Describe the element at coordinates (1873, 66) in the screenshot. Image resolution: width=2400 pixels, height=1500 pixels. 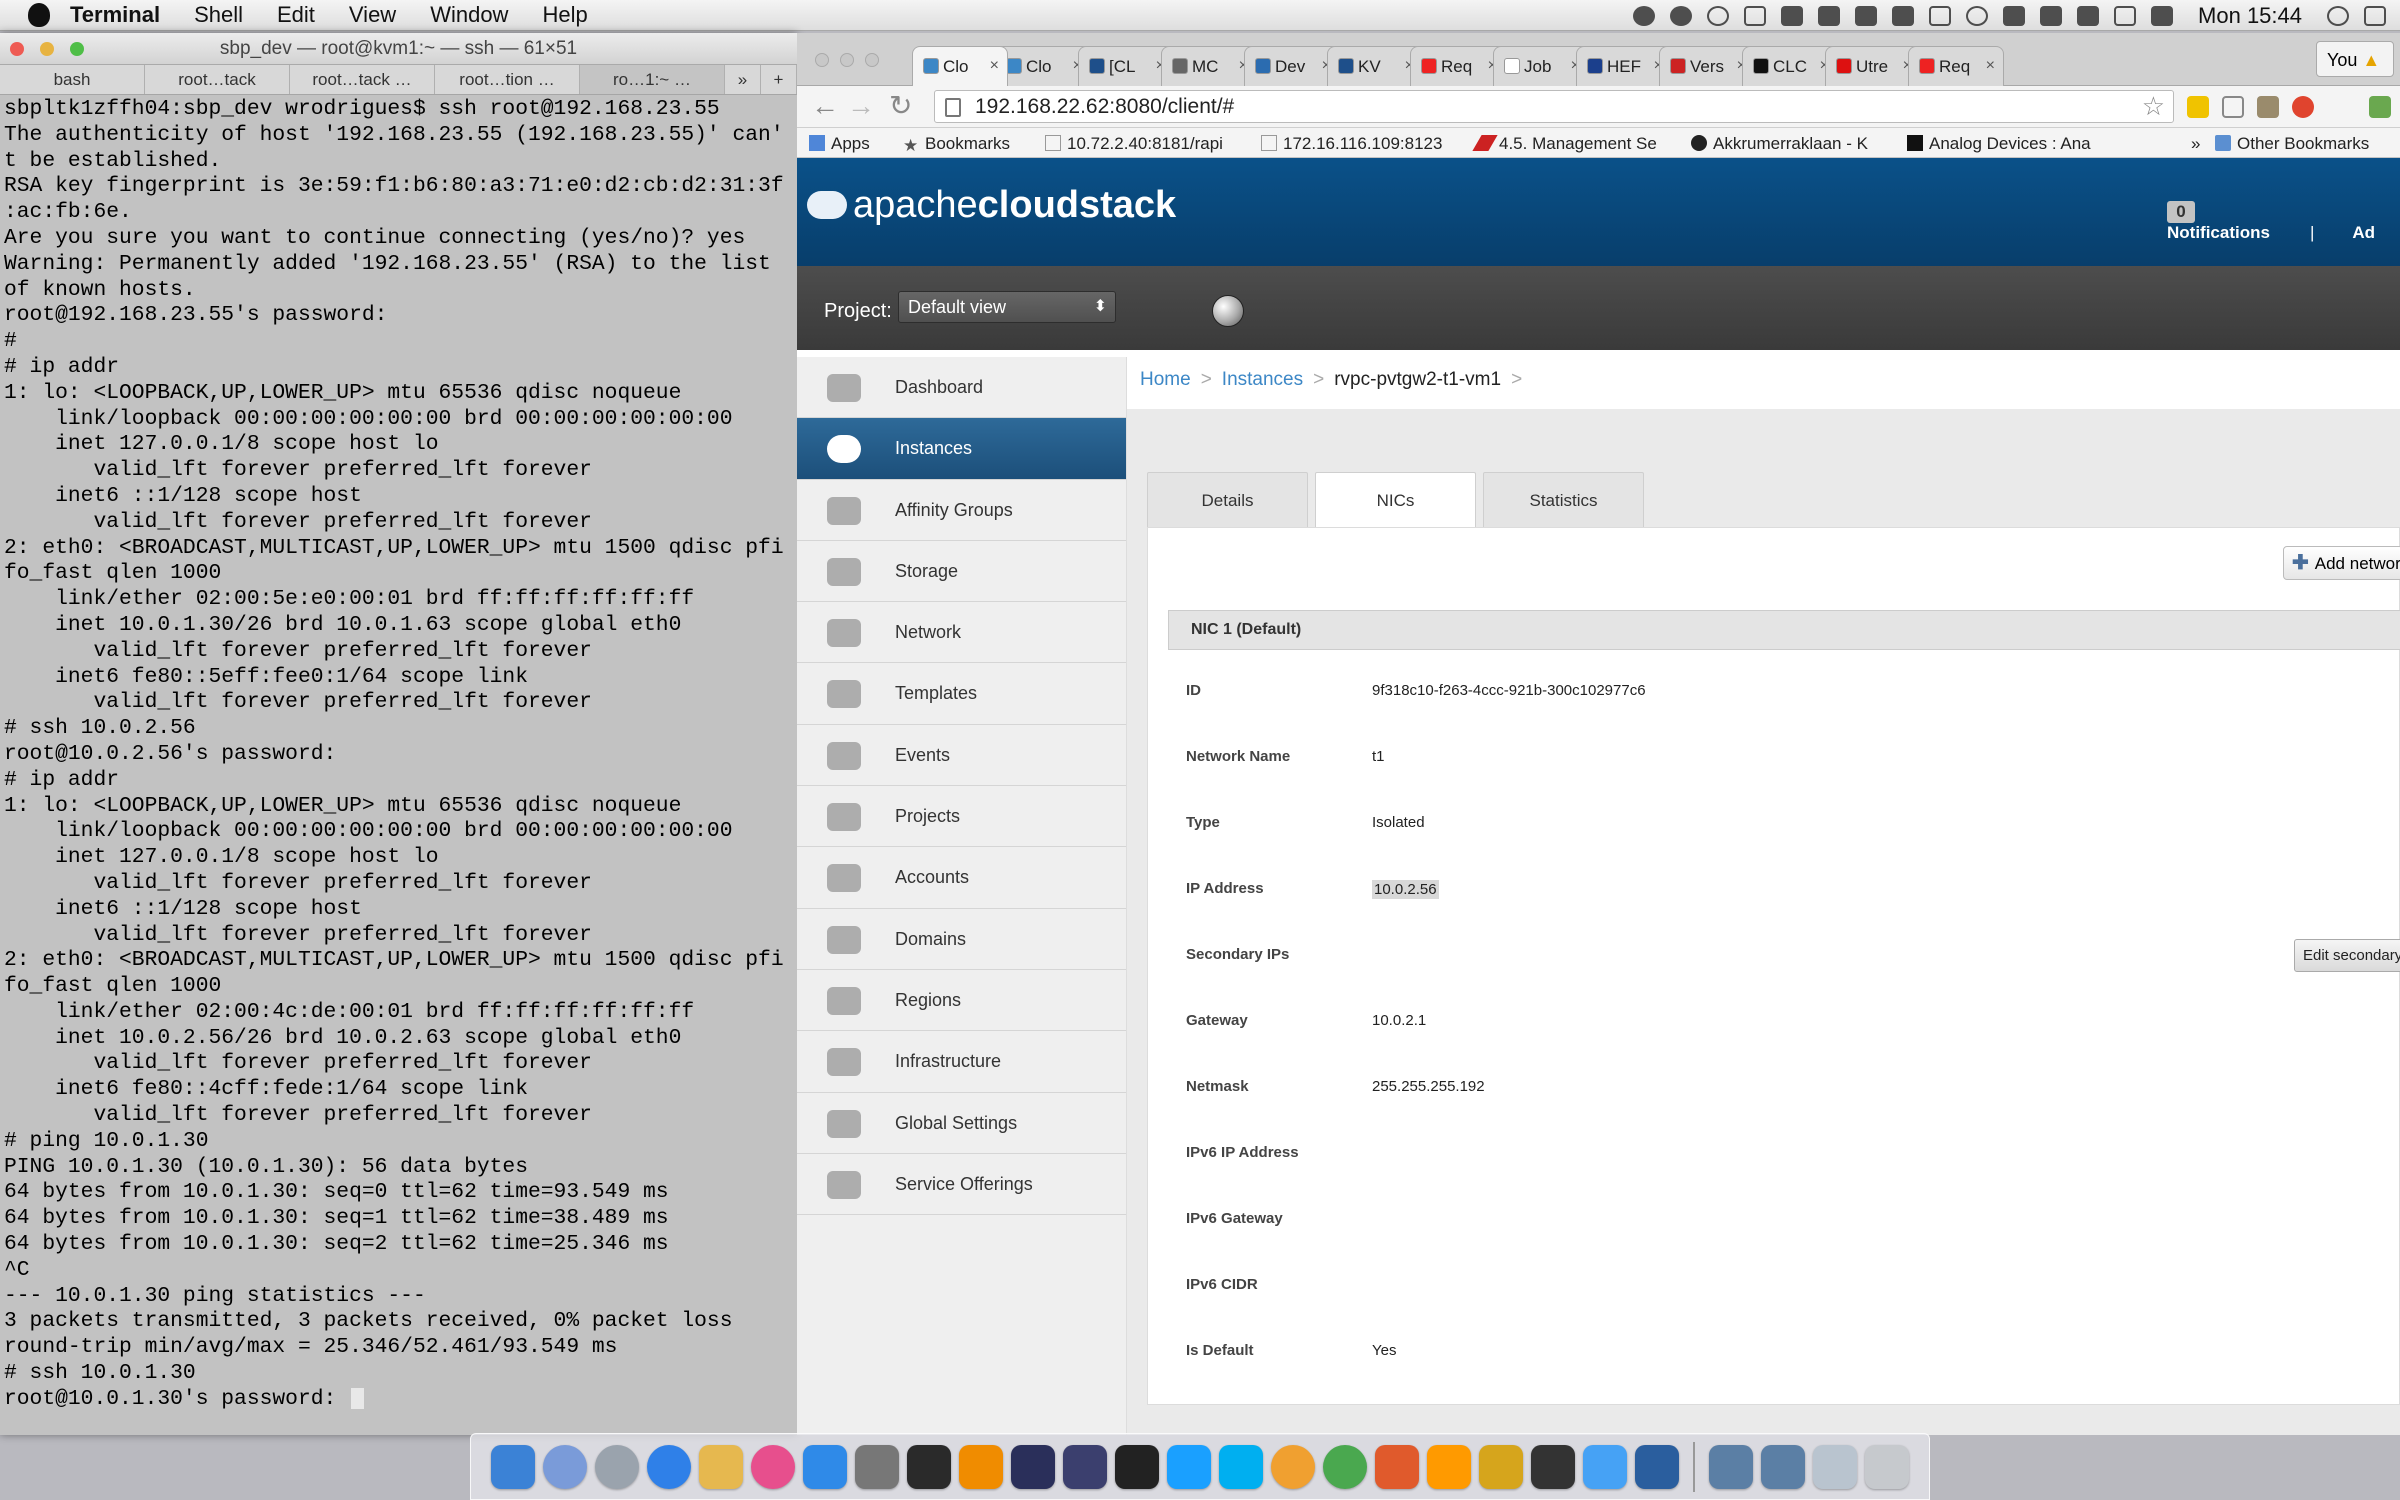
I see `browser-tab: Utre×` at that location.